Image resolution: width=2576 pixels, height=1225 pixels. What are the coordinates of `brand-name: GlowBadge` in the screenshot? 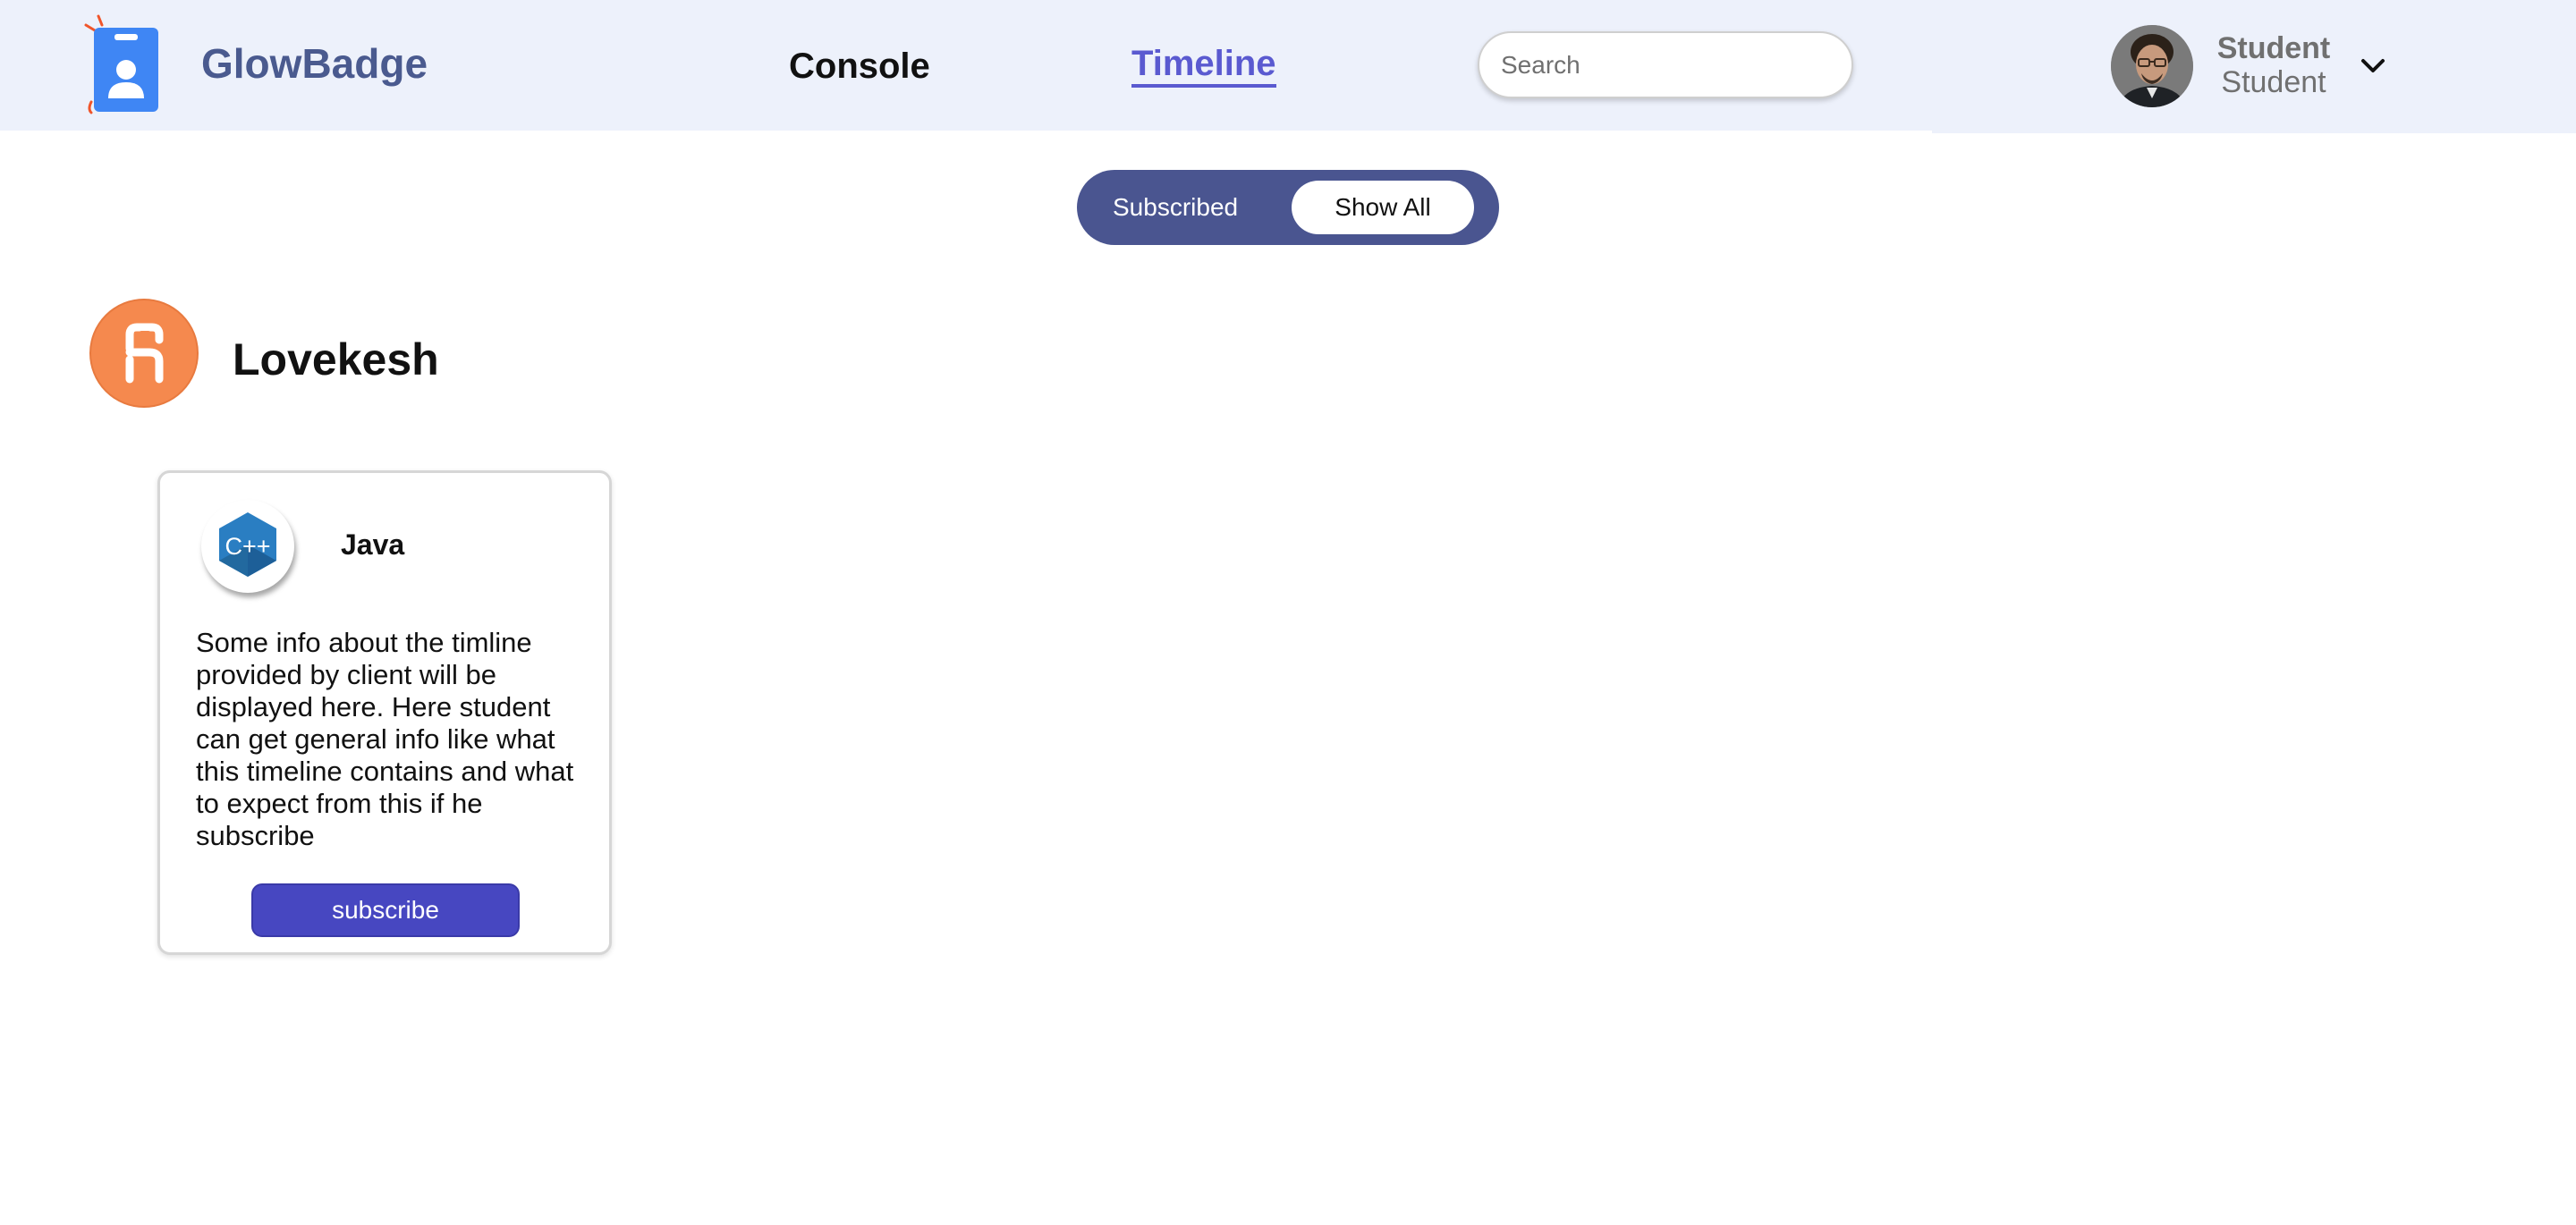 It's located at (314, 63).